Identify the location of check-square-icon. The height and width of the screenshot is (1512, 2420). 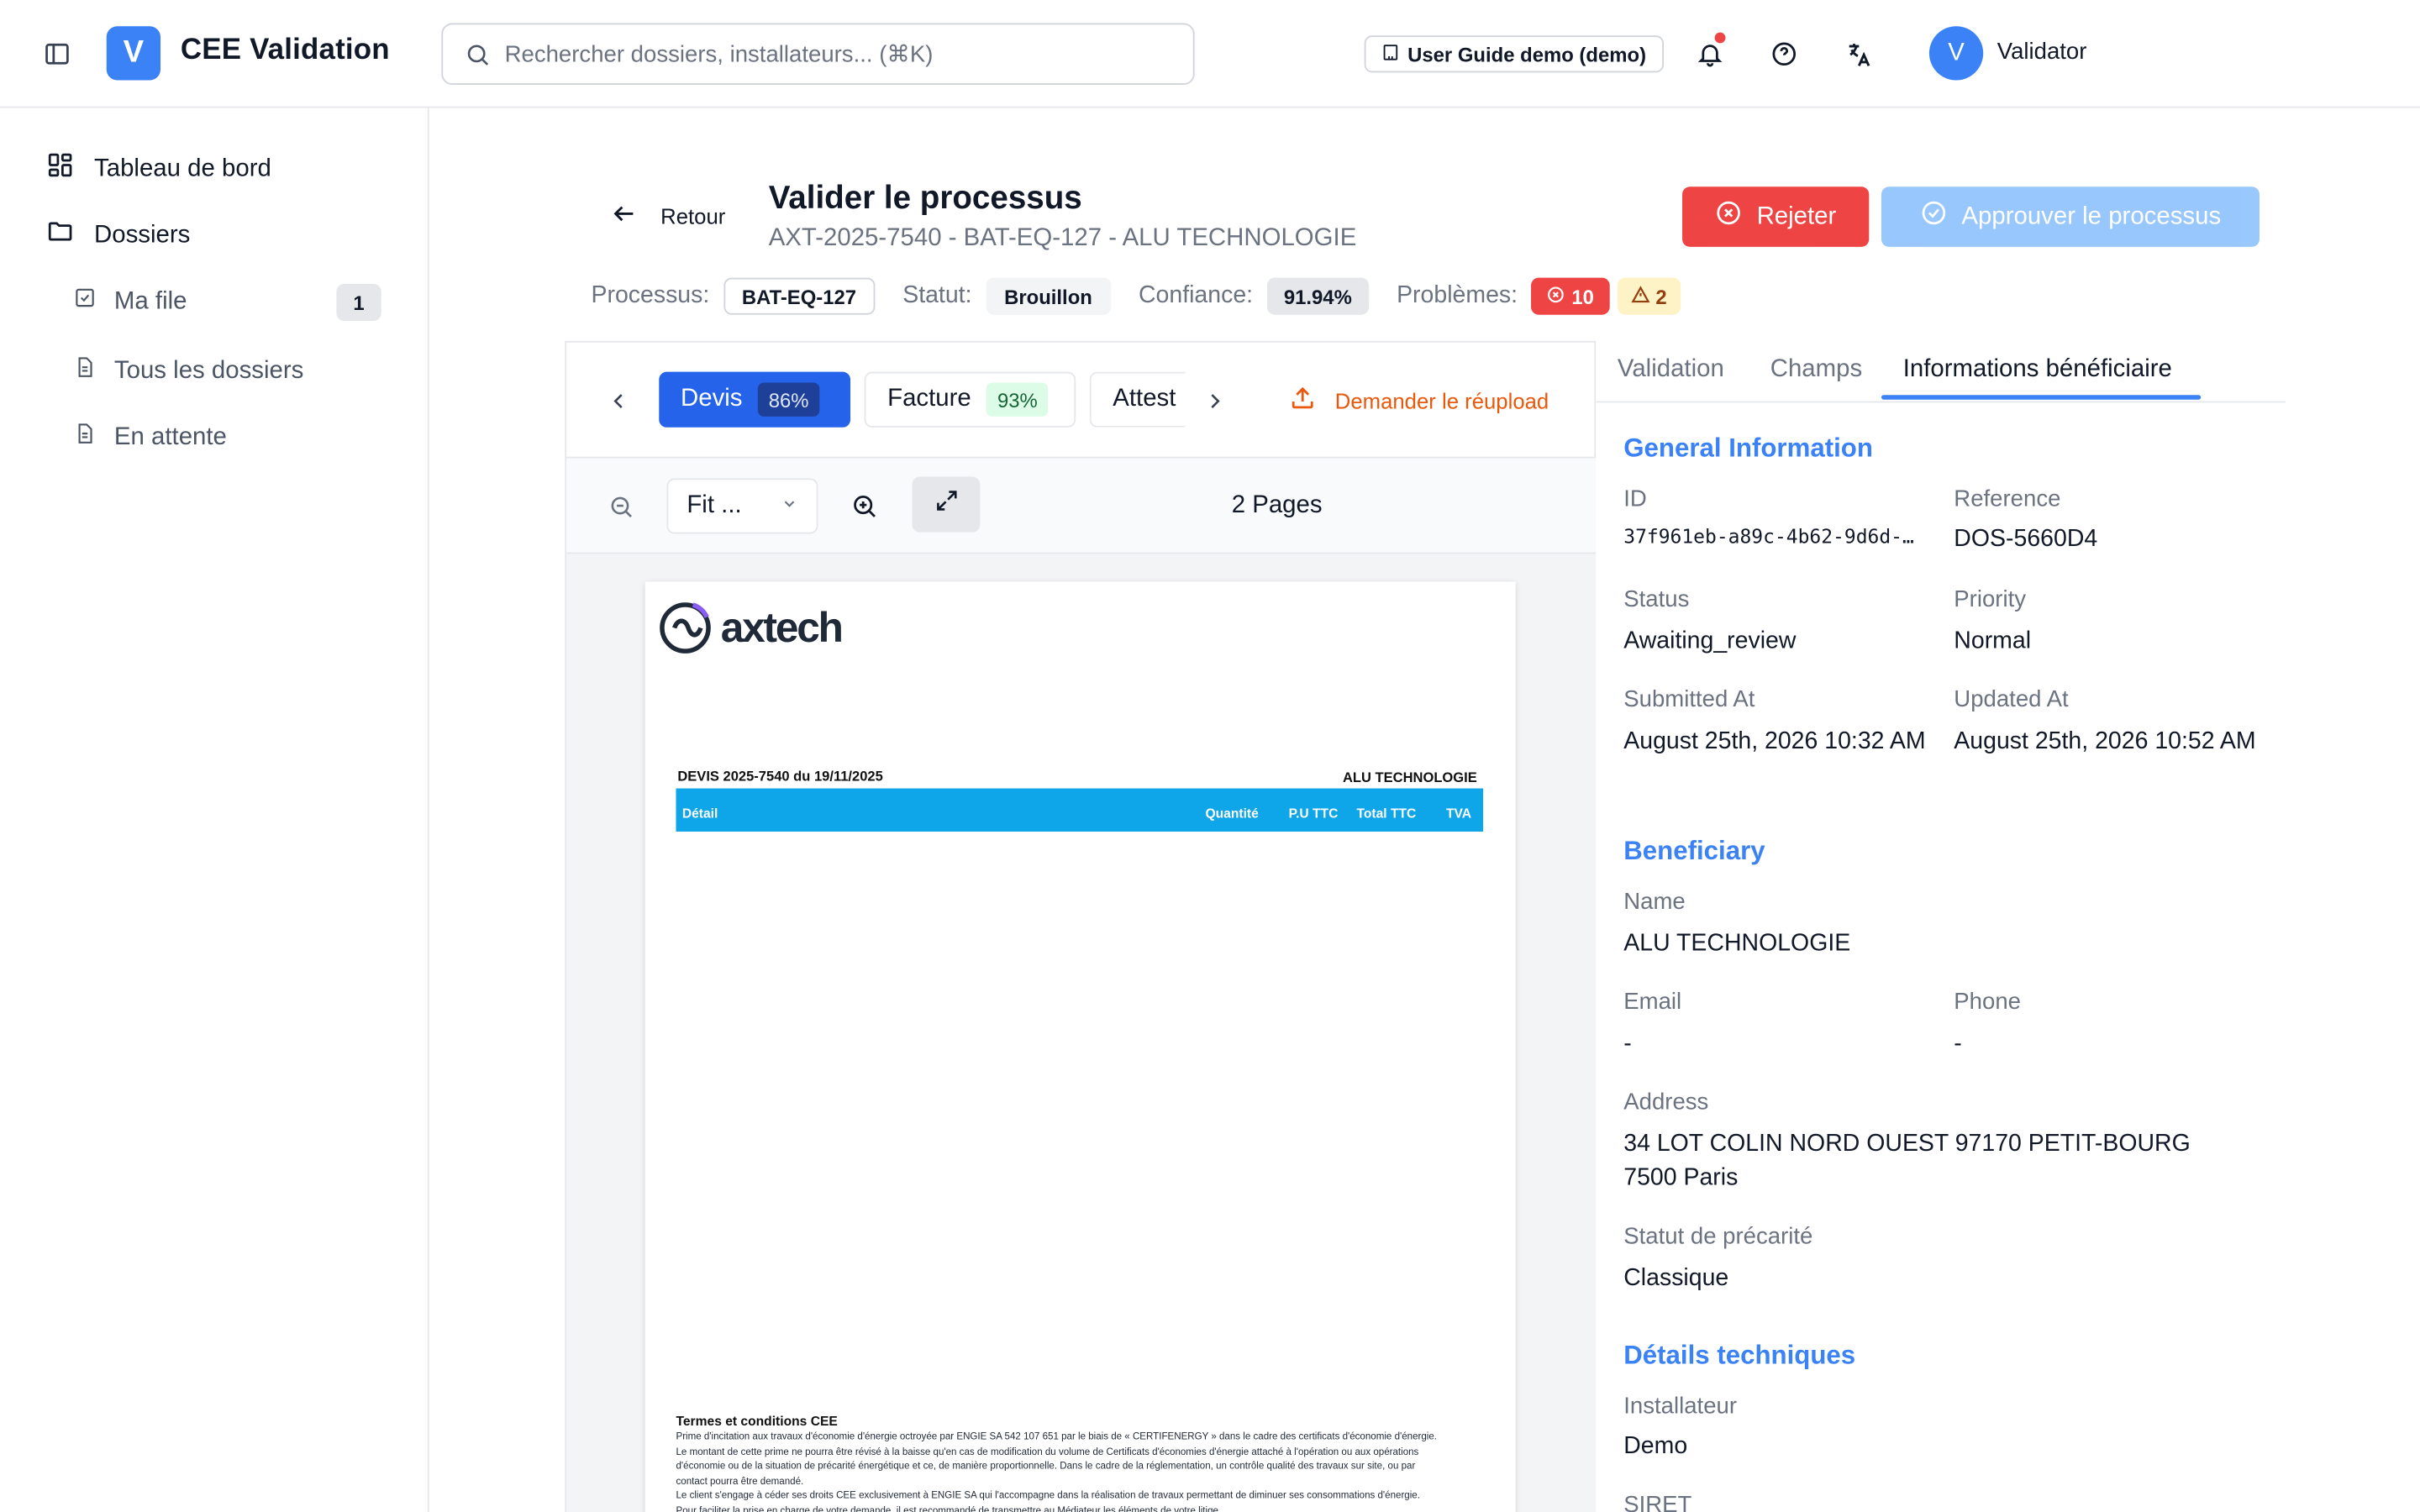
(85, 302).